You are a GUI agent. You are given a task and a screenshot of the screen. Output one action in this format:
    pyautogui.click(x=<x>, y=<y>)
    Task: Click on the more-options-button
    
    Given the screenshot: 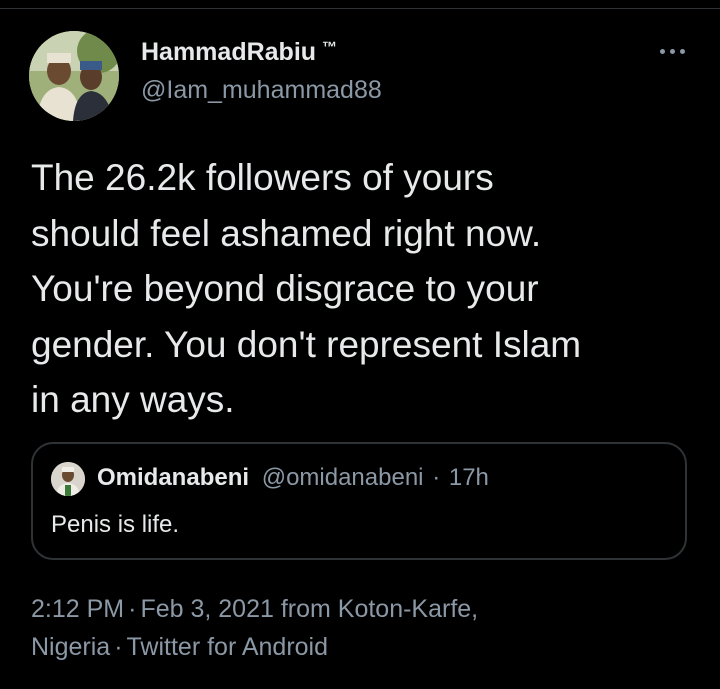 What is the action you would take?
    pyautogui.click(x=672, y=51)
    